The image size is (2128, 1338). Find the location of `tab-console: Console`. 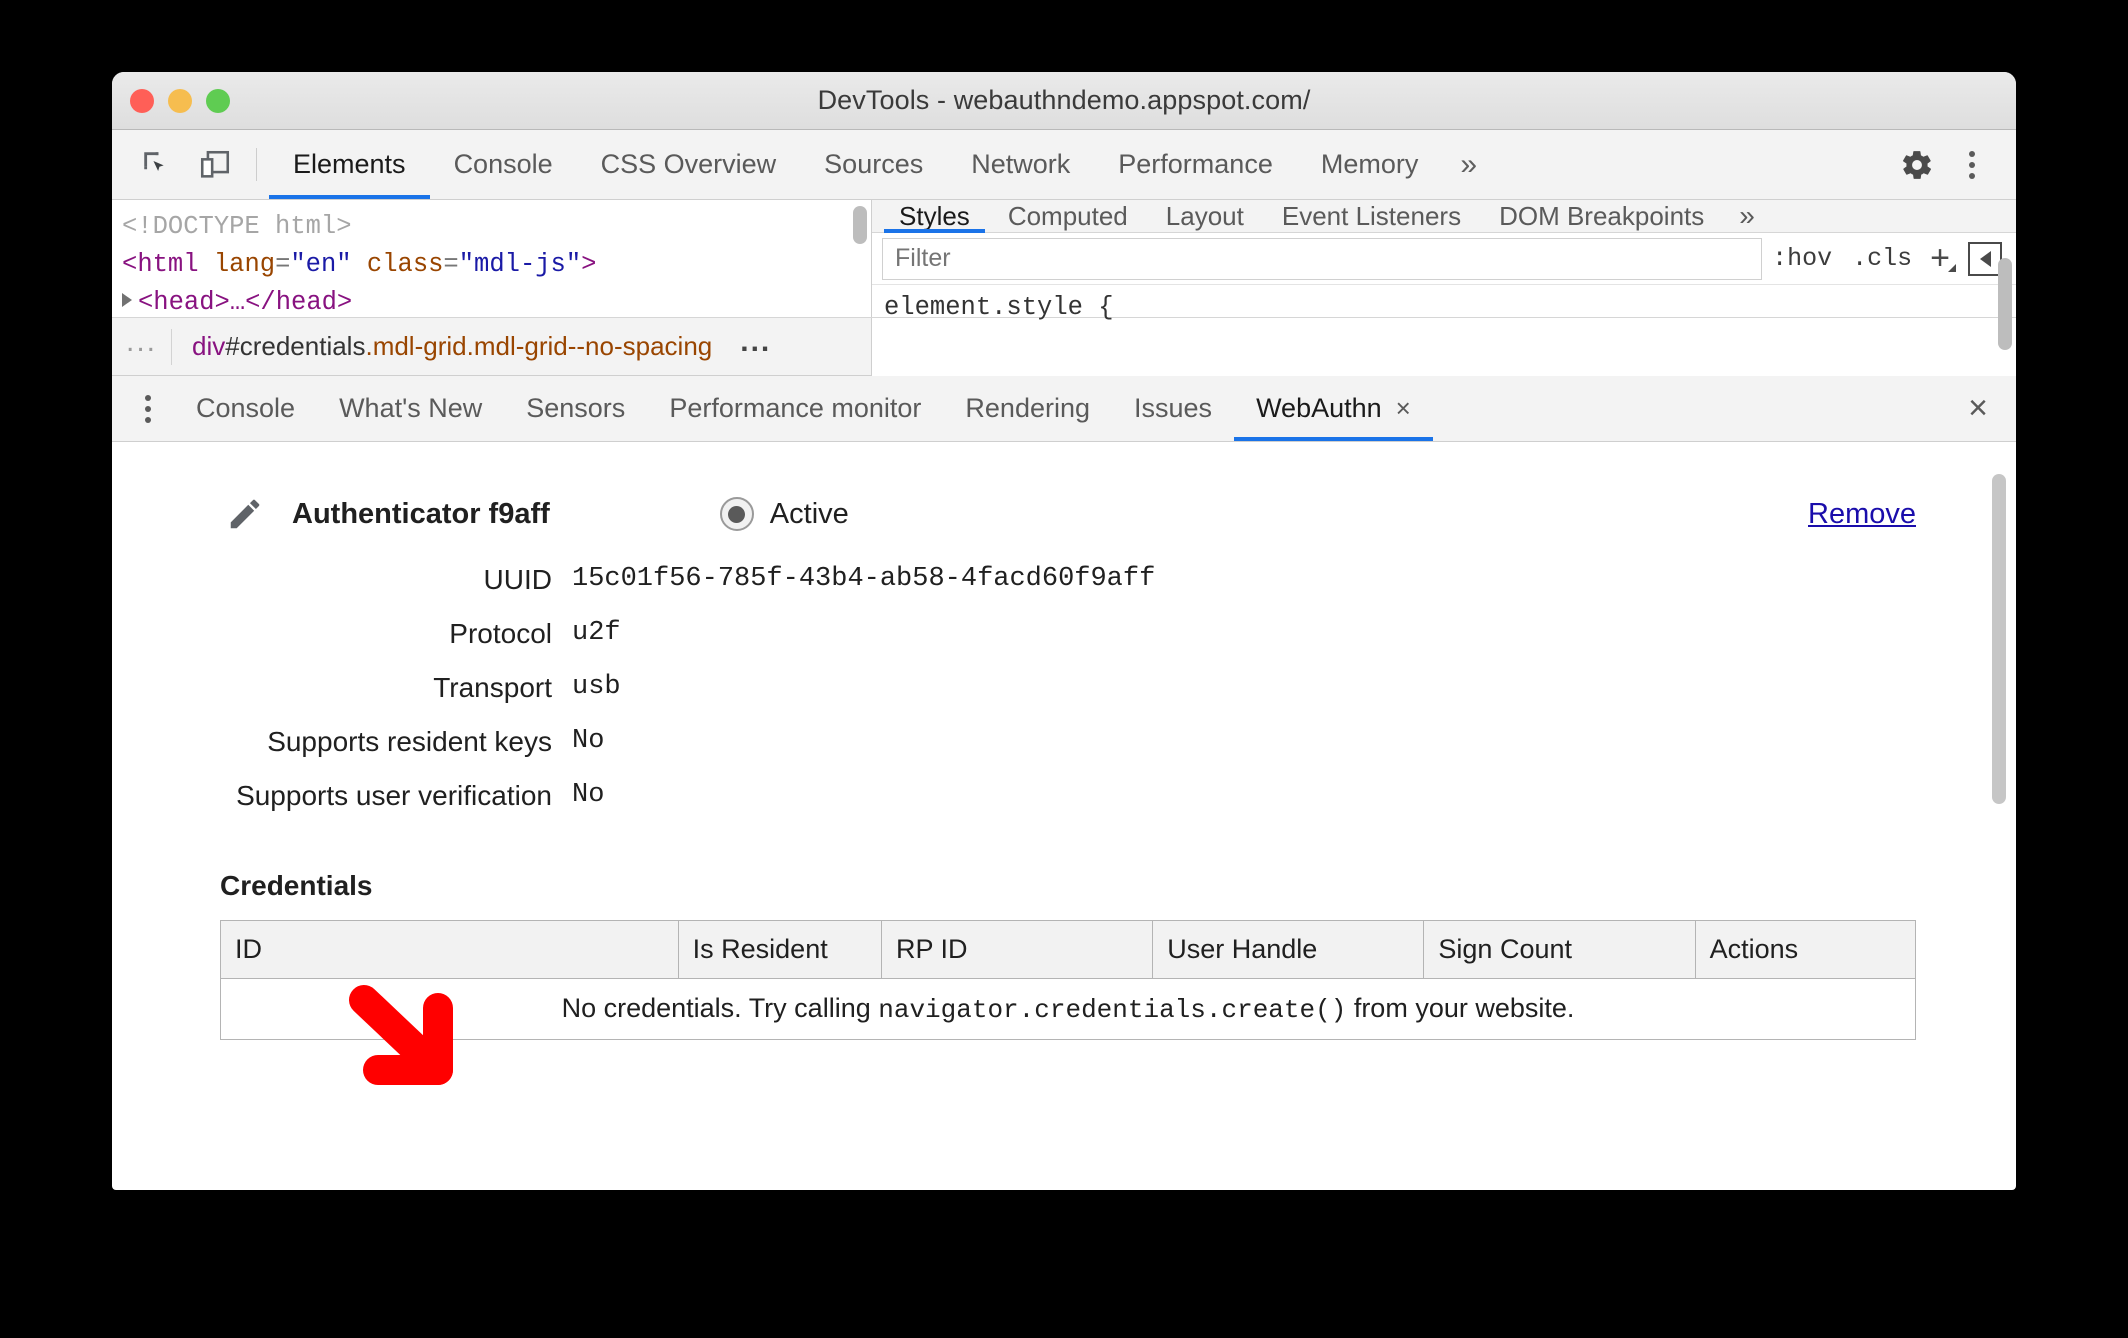

tab-console: Console is located at coordinates (503, 164).